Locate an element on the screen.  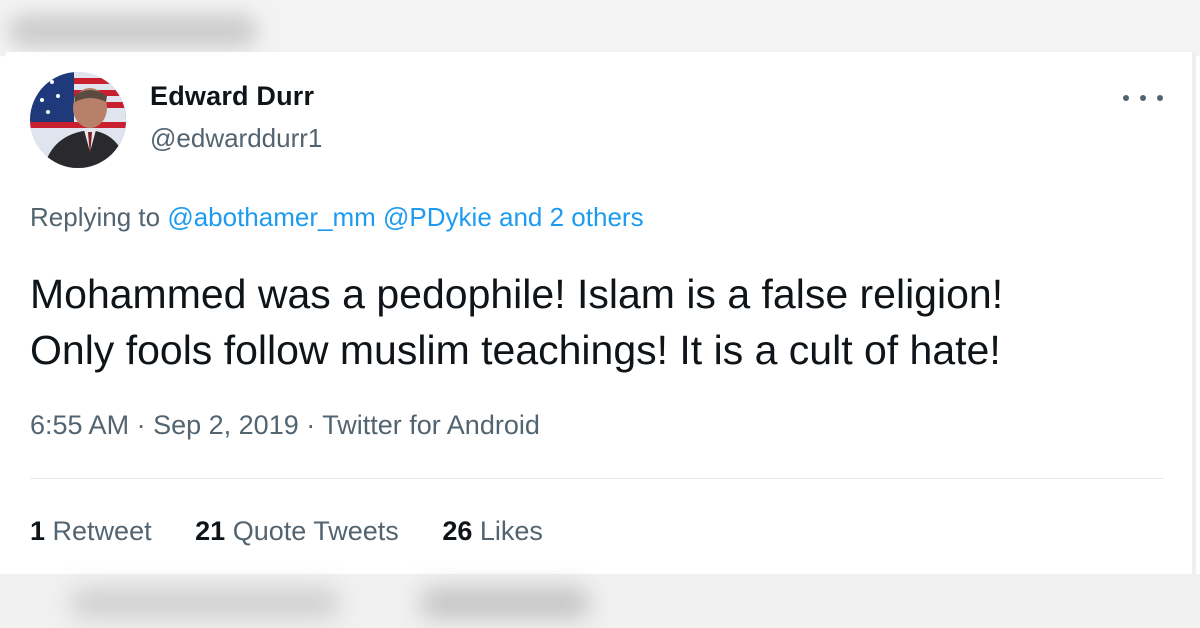
avatar-photo is located at coordinates (78, 120).